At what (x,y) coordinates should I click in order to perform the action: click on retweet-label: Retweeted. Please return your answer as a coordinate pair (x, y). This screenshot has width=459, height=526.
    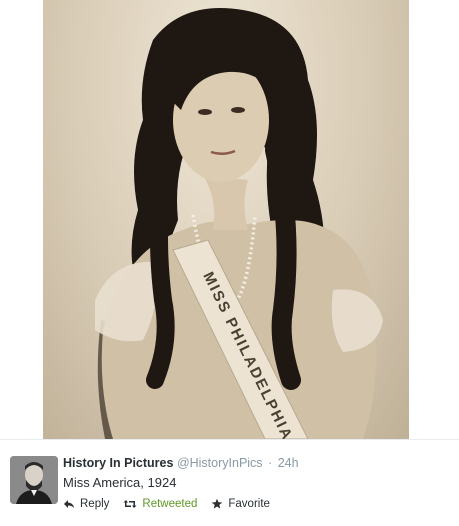
    Looking at the image, I should click on (170, 504).